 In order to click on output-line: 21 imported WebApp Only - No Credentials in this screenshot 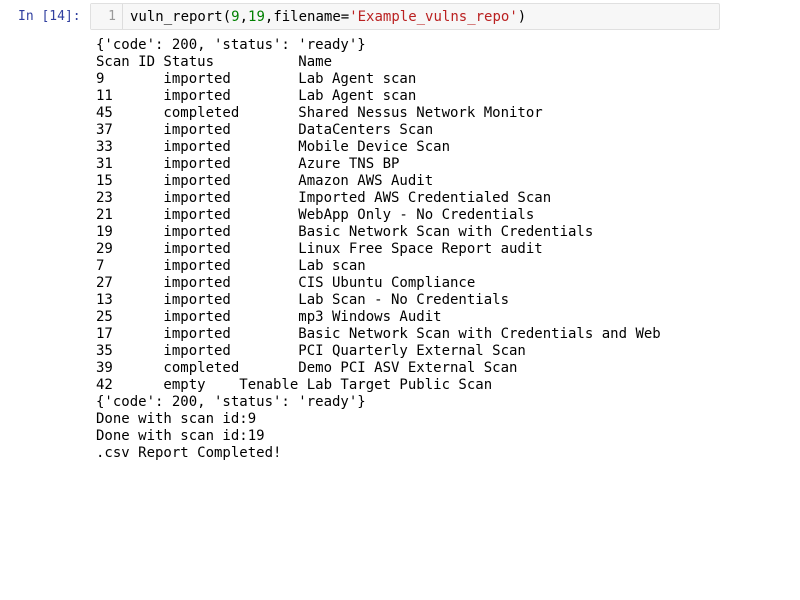, I will do `click(315, 215)`.